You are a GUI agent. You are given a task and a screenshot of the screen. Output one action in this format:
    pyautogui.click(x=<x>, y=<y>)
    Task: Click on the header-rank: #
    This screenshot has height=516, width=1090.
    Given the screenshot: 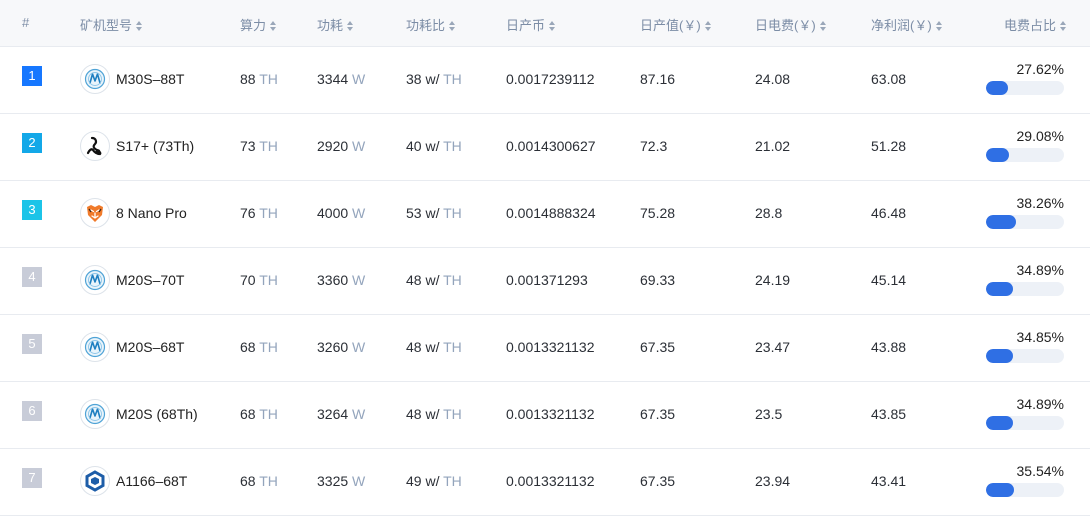 What is the action you would take?
    pyautogui.click(x=26, y=22)
    